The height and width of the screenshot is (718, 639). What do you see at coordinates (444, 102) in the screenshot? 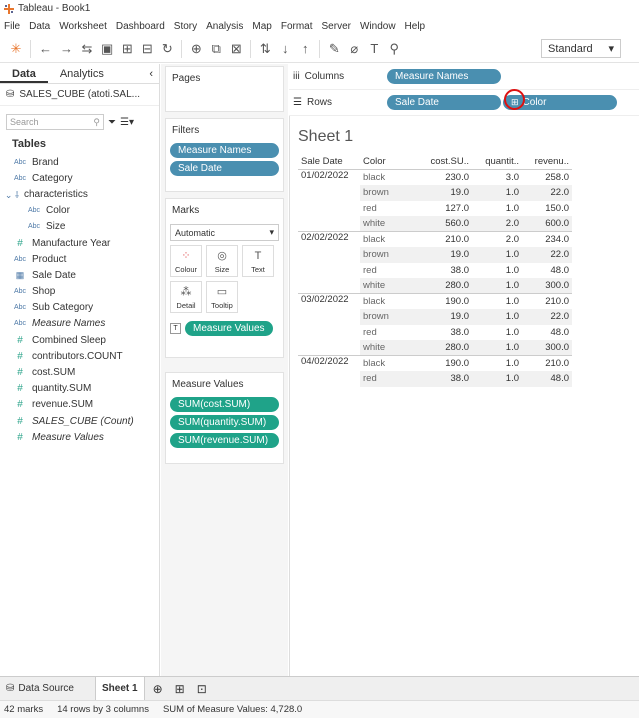
I see `rows-pill-sale-date: Sale Date` at bounding box center [444, 102].